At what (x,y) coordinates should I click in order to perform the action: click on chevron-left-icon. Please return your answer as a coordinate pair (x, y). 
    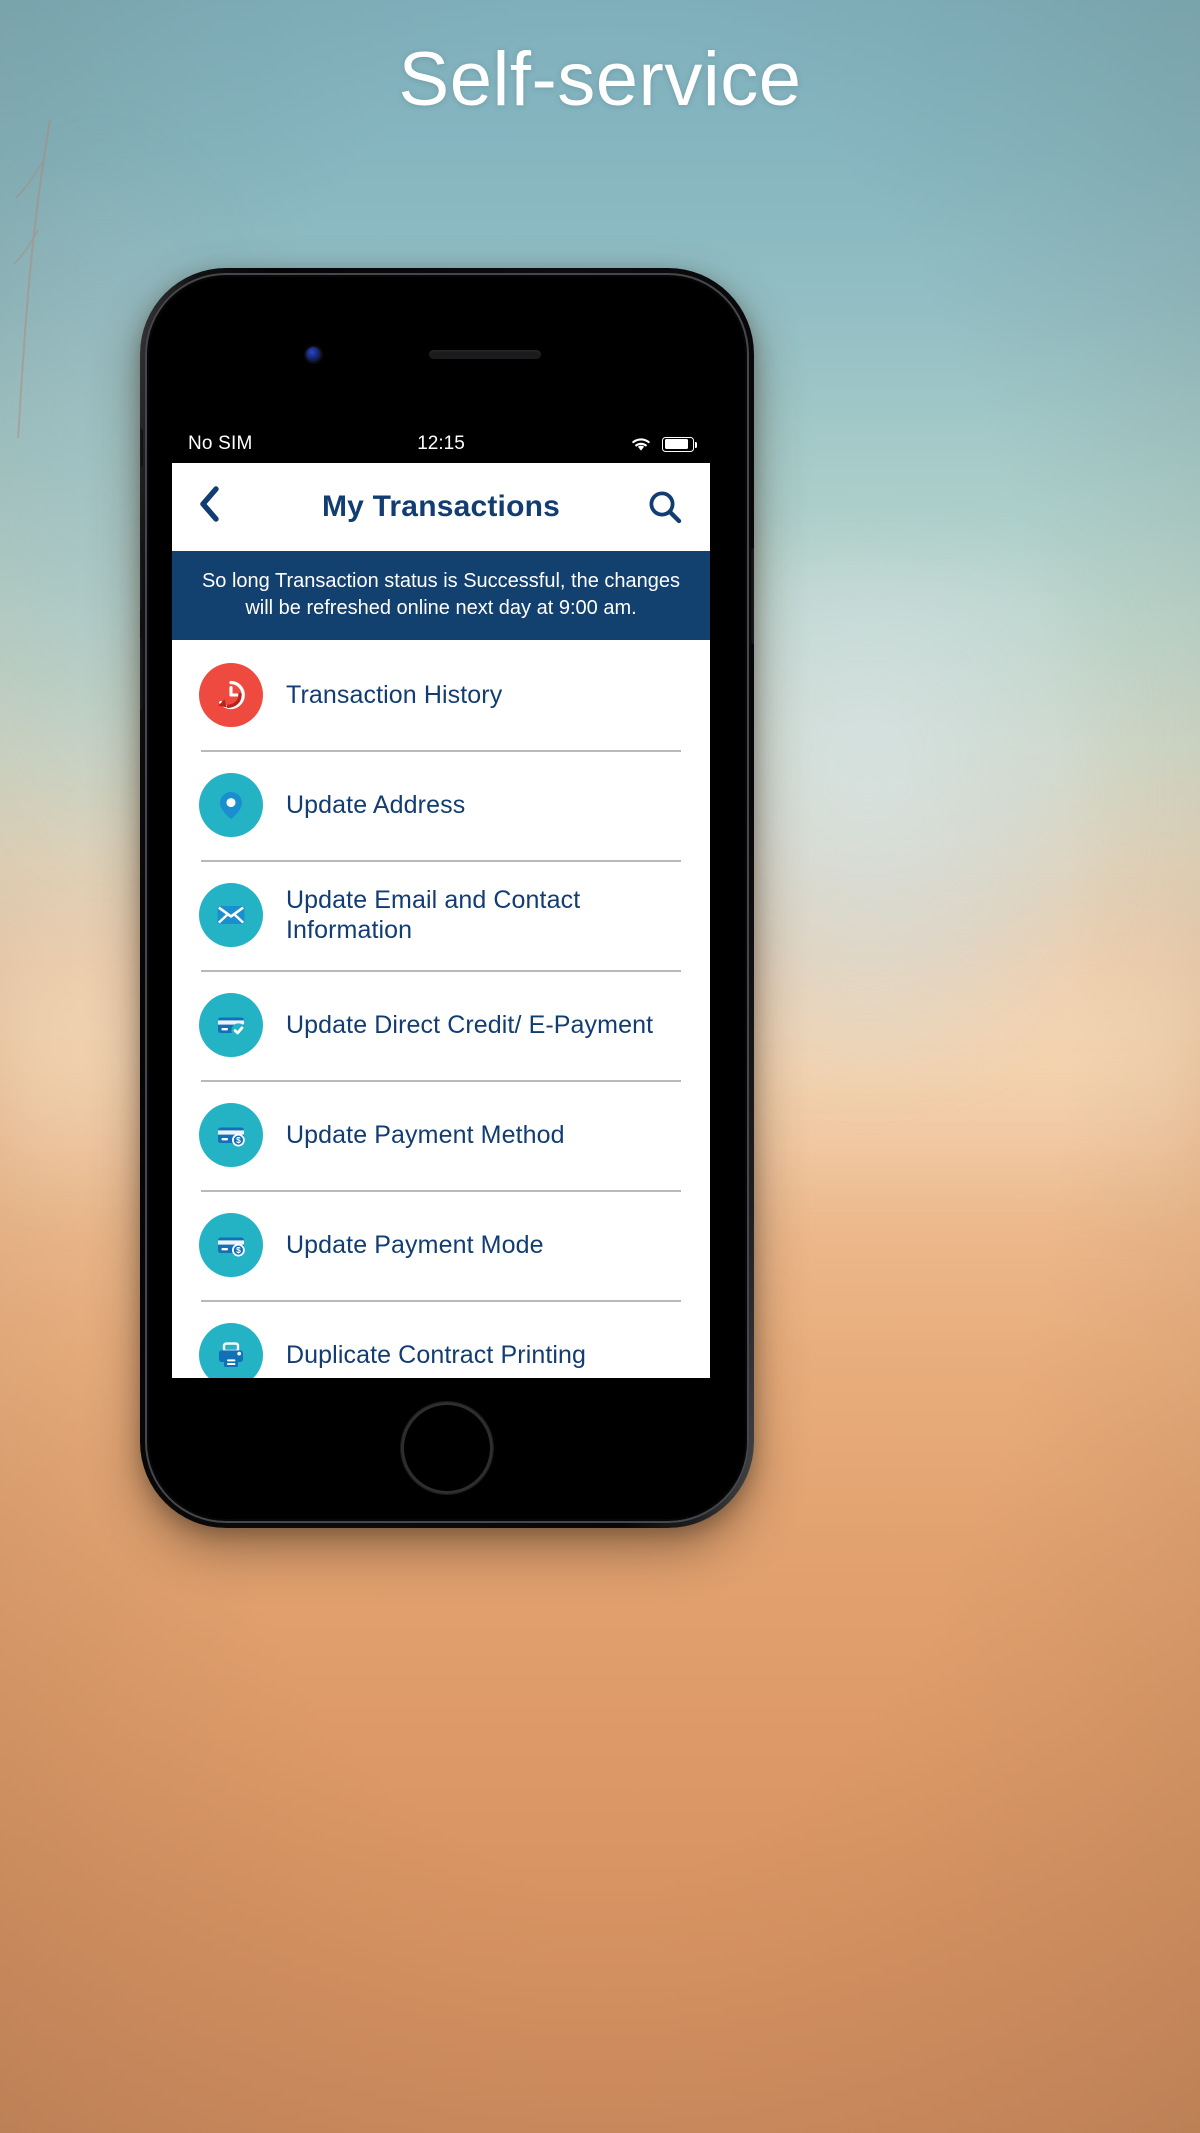
    Looking at the image, I should click on (209, 503).